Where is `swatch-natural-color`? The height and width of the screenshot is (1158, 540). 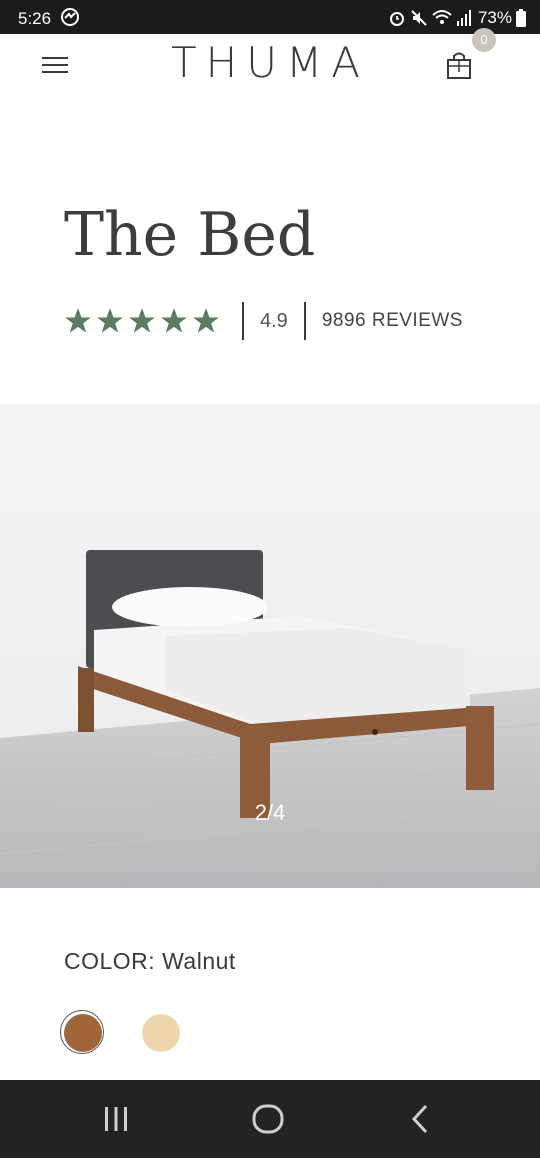
swatch-natural-color is located at coordinates (161, 1033).